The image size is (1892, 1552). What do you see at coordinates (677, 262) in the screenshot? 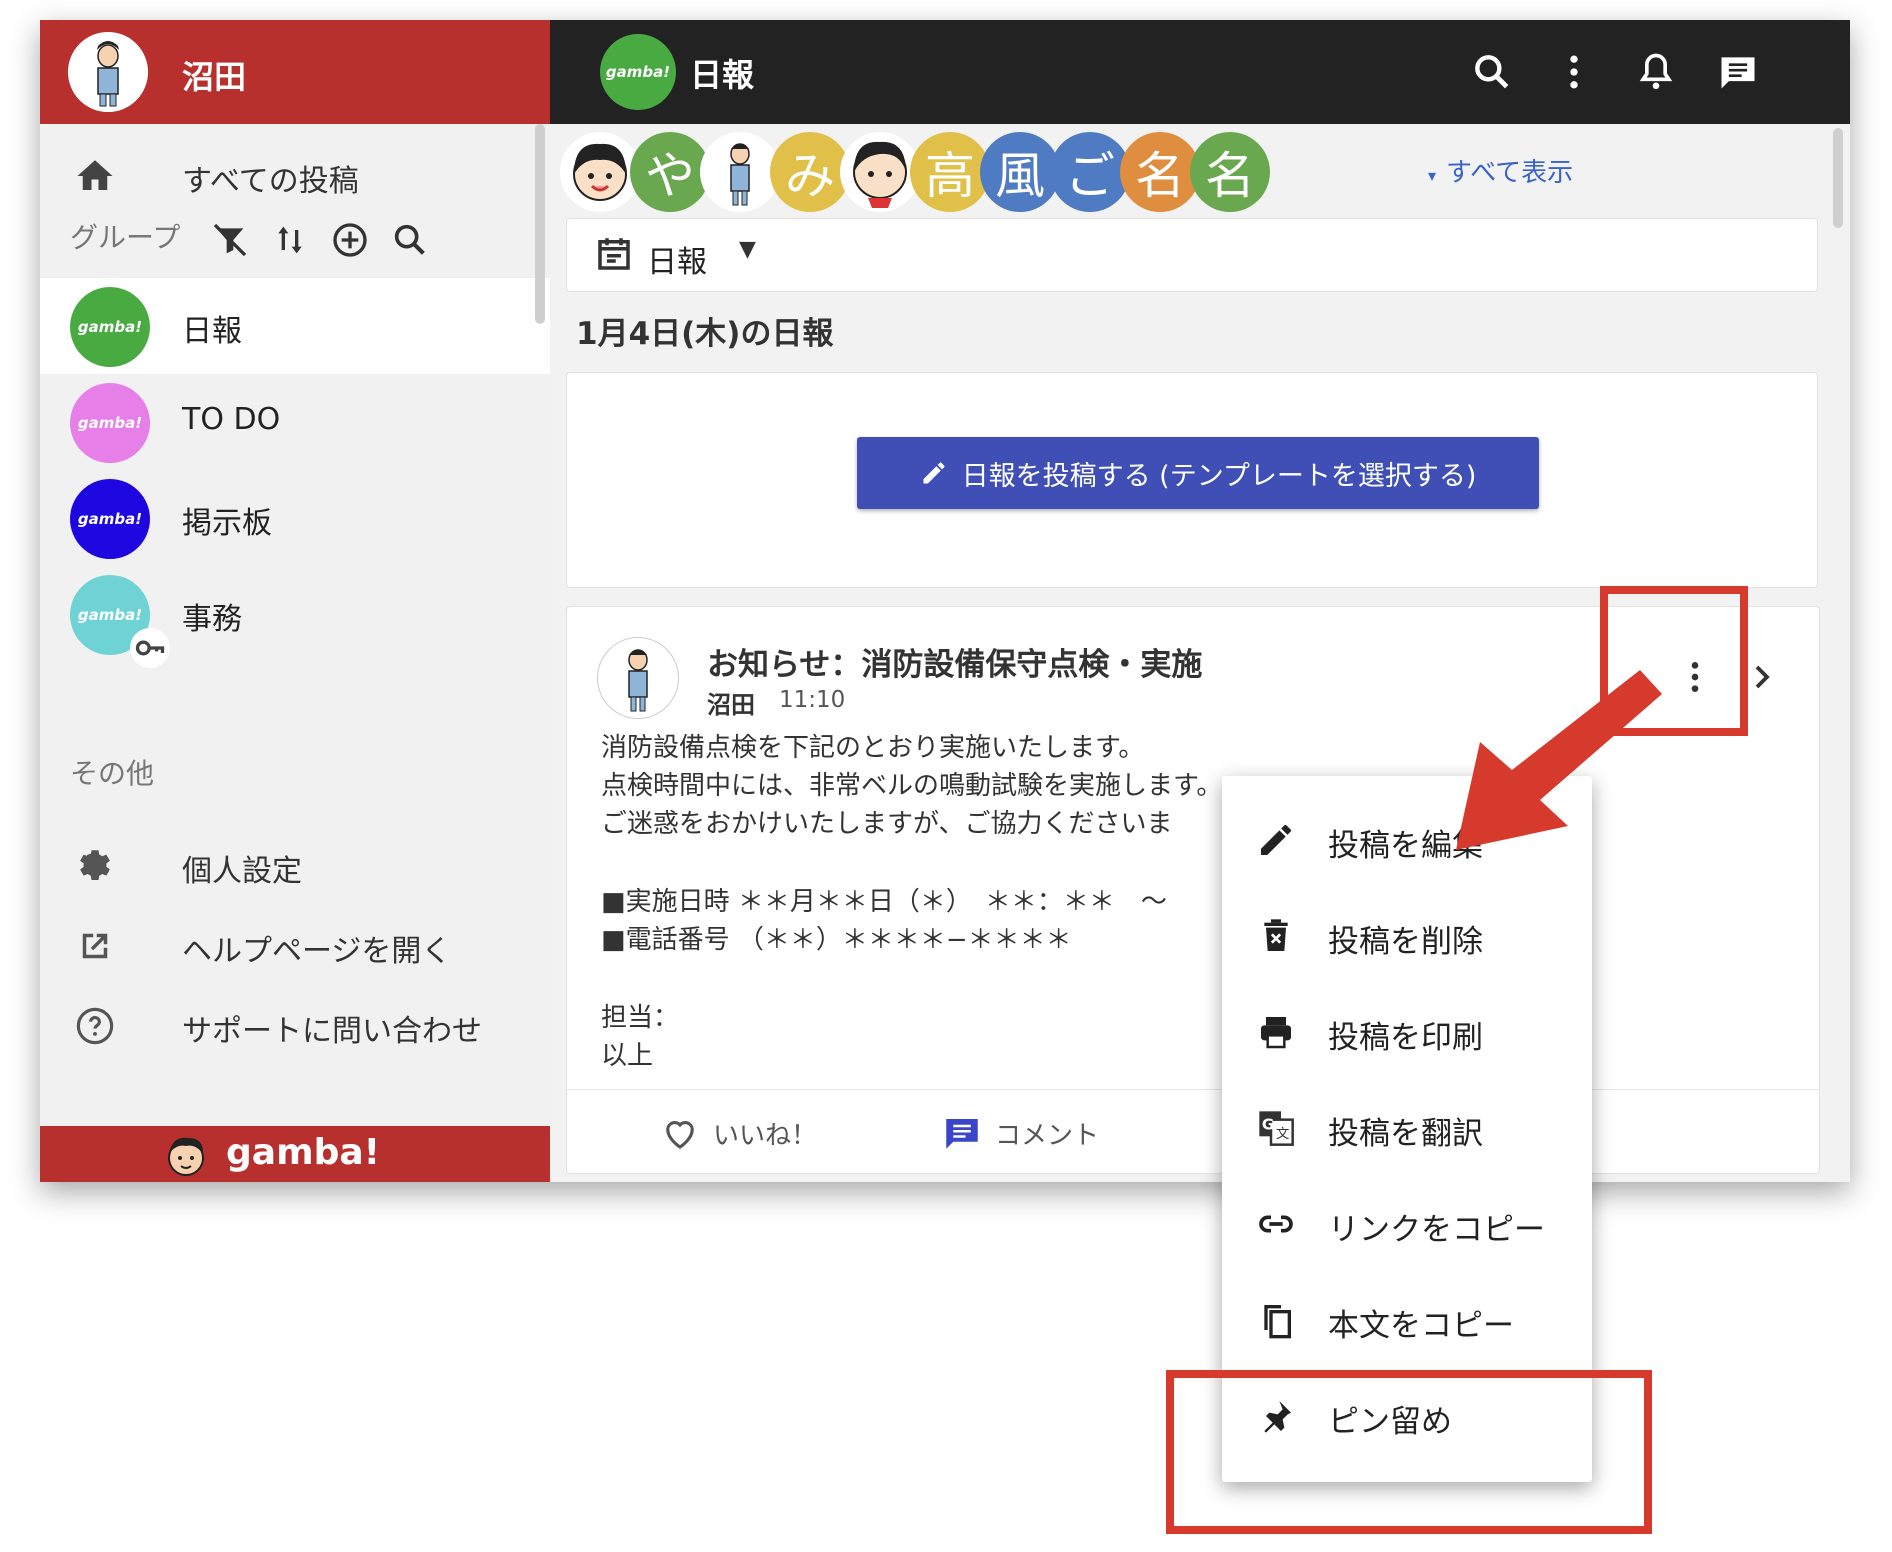
I see `filter-label: 日報` at bounding box center [677, 262].